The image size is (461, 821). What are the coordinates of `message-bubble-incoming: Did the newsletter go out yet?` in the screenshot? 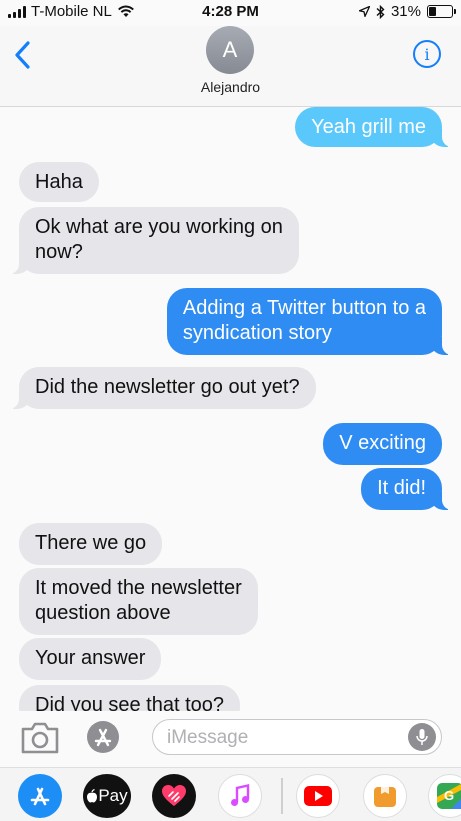 It's located at (161, 388).